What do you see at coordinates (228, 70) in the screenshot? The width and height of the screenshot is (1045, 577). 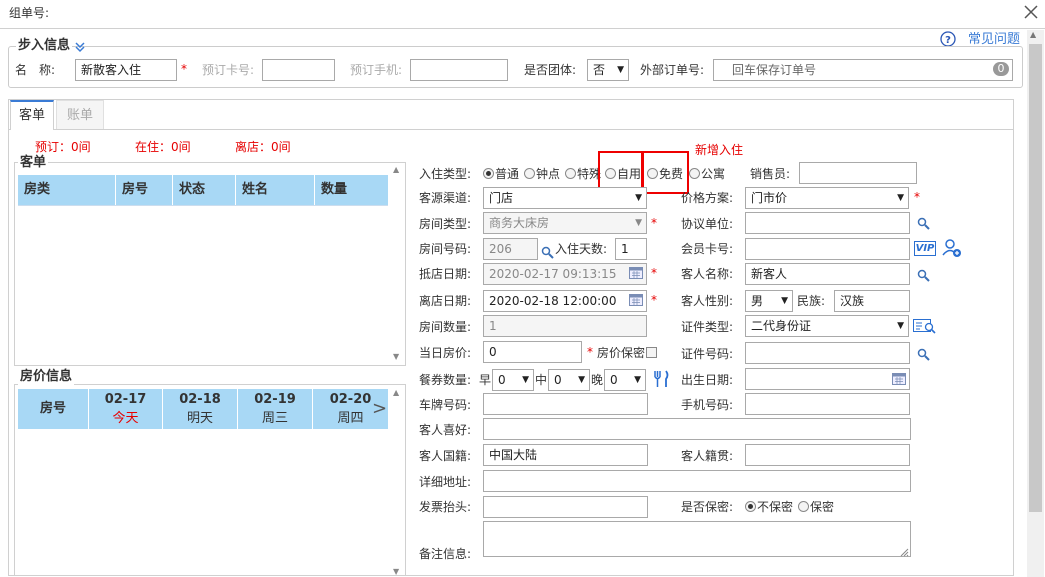 I see `booking-card-label: 预订卡号:` at bounding box center [228, 70].